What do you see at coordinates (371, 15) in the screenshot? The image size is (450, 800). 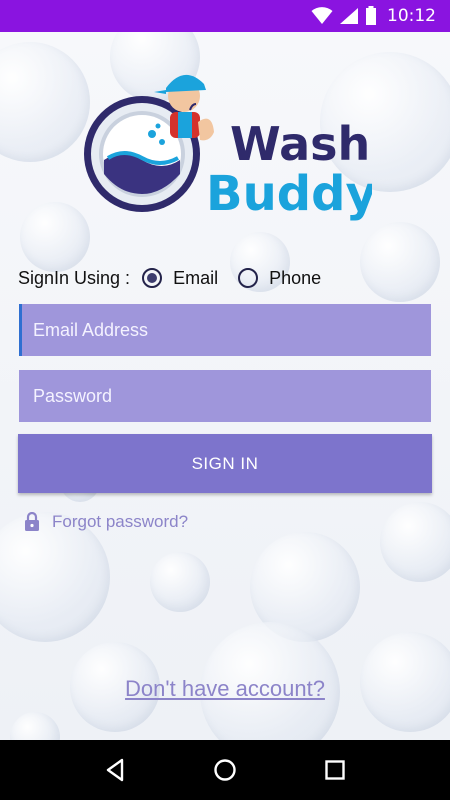 I see `battery-icon` at bounding box center [371, 15].